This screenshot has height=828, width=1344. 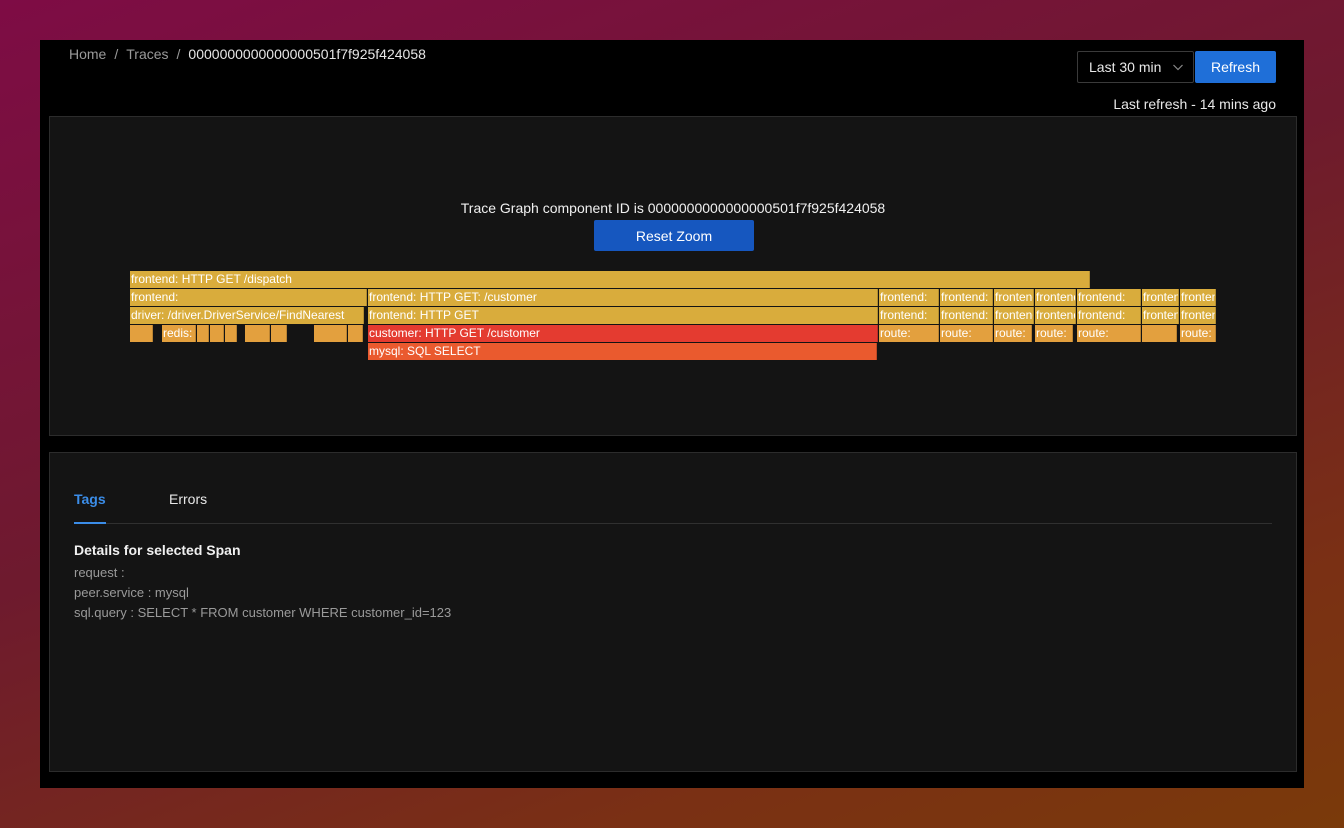 I want to click on time-range-select: Last 30 min, so click(x=1135, y=67).